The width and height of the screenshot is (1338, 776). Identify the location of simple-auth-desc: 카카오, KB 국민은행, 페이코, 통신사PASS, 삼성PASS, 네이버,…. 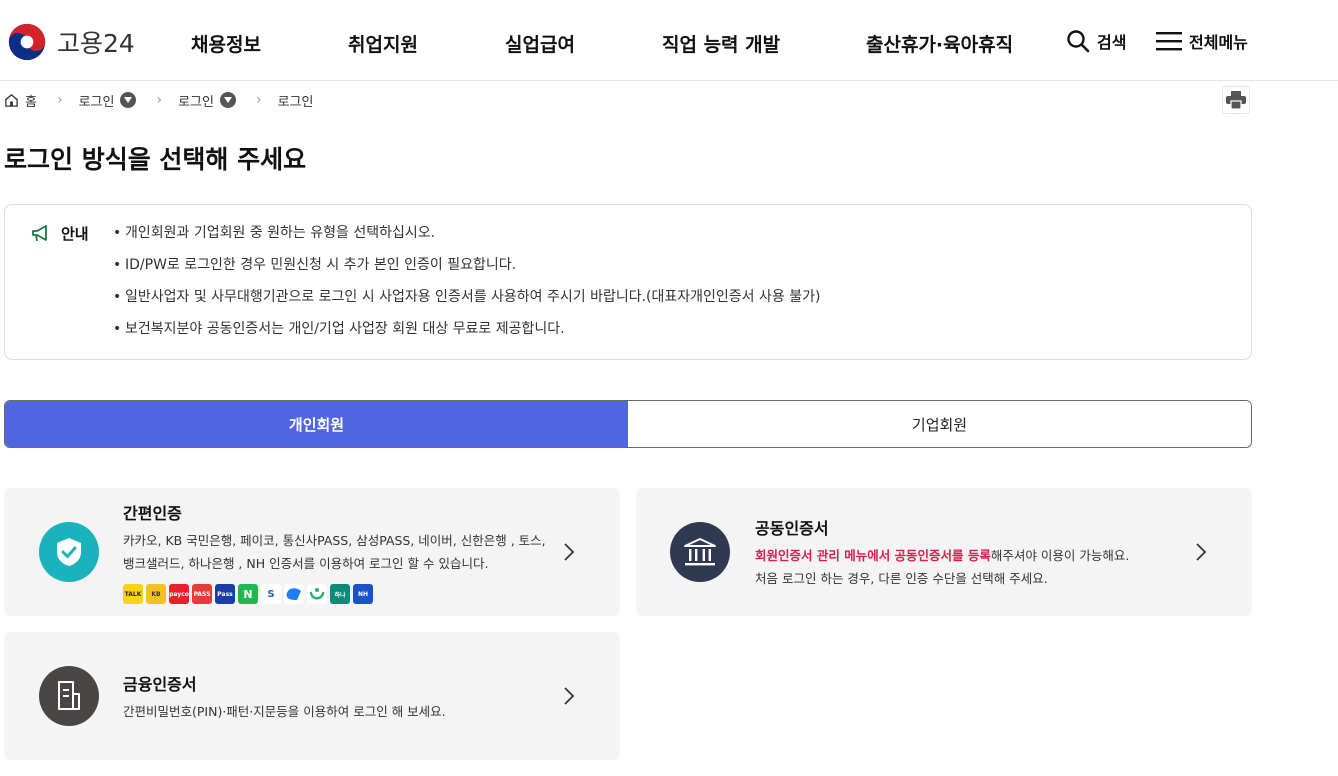
(334, 552).